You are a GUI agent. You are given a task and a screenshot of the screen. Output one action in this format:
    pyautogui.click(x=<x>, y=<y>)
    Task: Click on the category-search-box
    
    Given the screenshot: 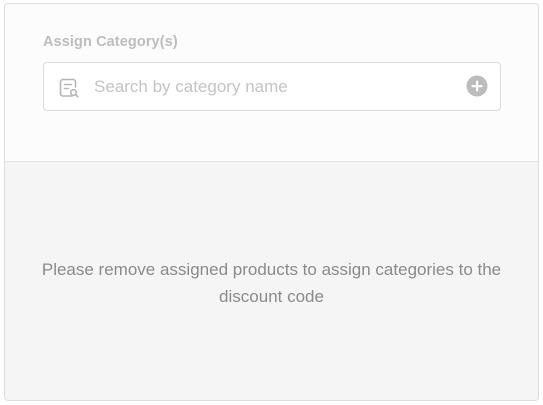 What is the action you would take?
    pyautogui.click(x=272, y=86)
    